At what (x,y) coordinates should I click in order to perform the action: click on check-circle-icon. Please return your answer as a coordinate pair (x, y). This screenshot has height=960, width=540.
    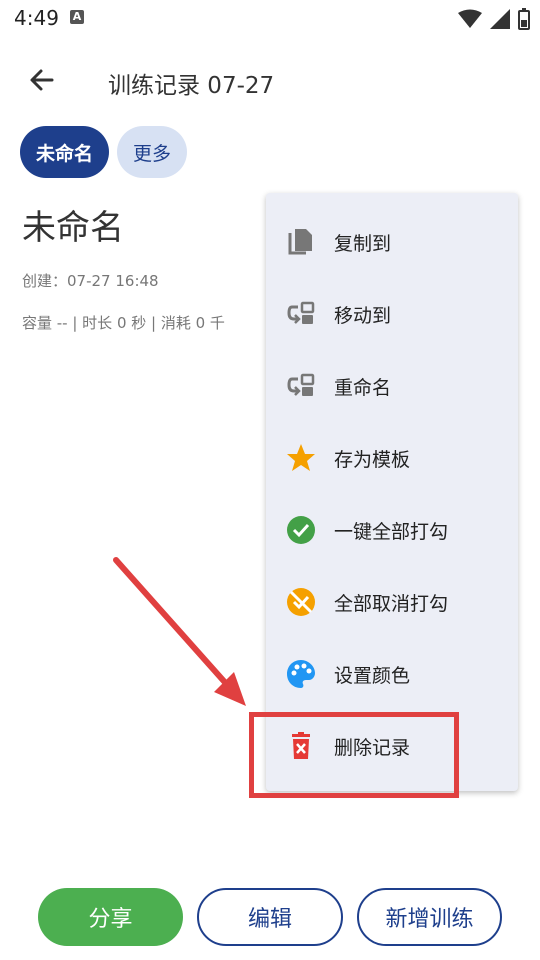
    Looking at the image, I should click on (301, 530).